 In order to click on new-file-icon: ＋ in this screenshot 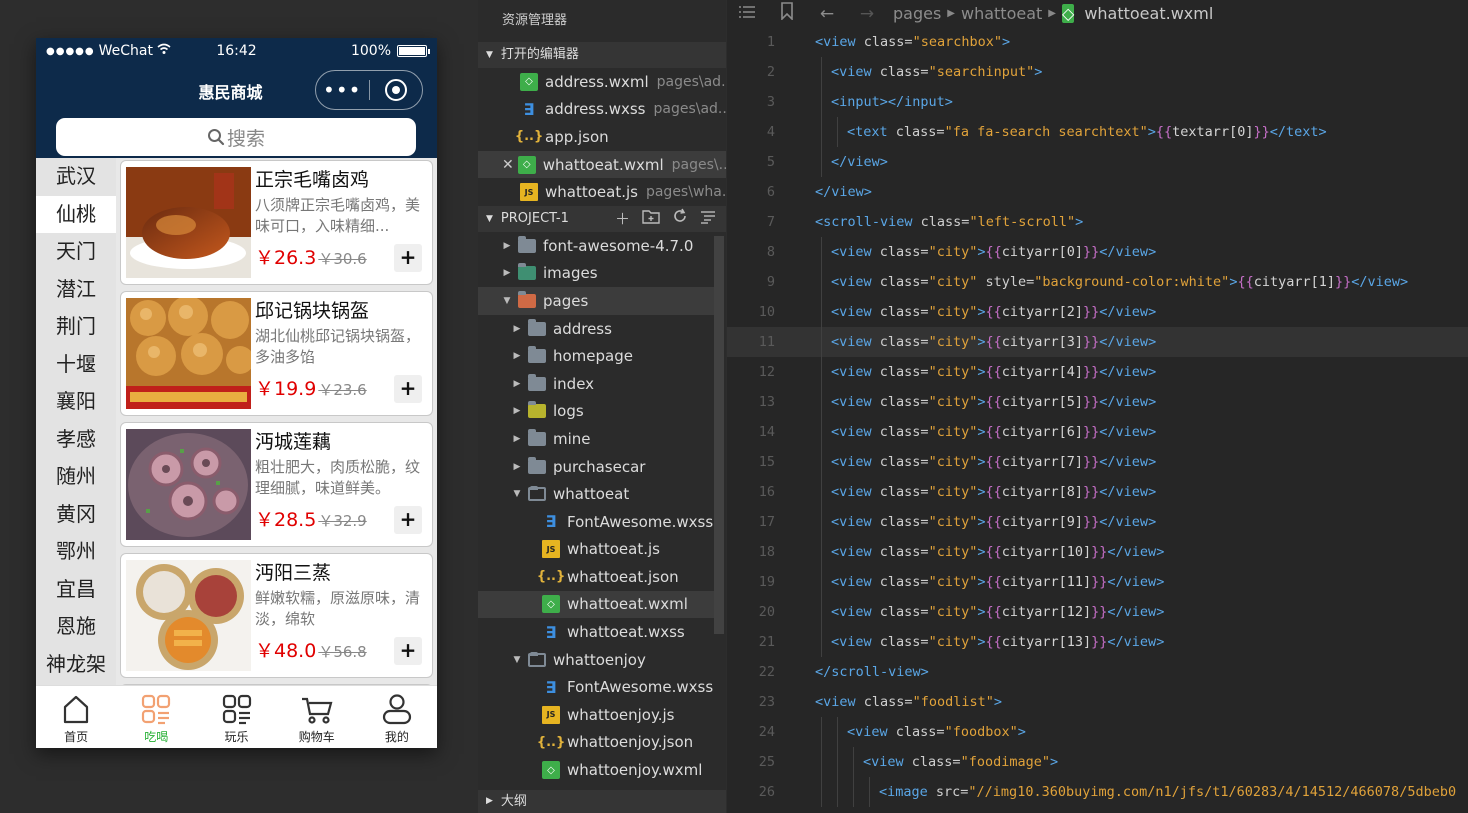, I will do `click(622, 219)`.